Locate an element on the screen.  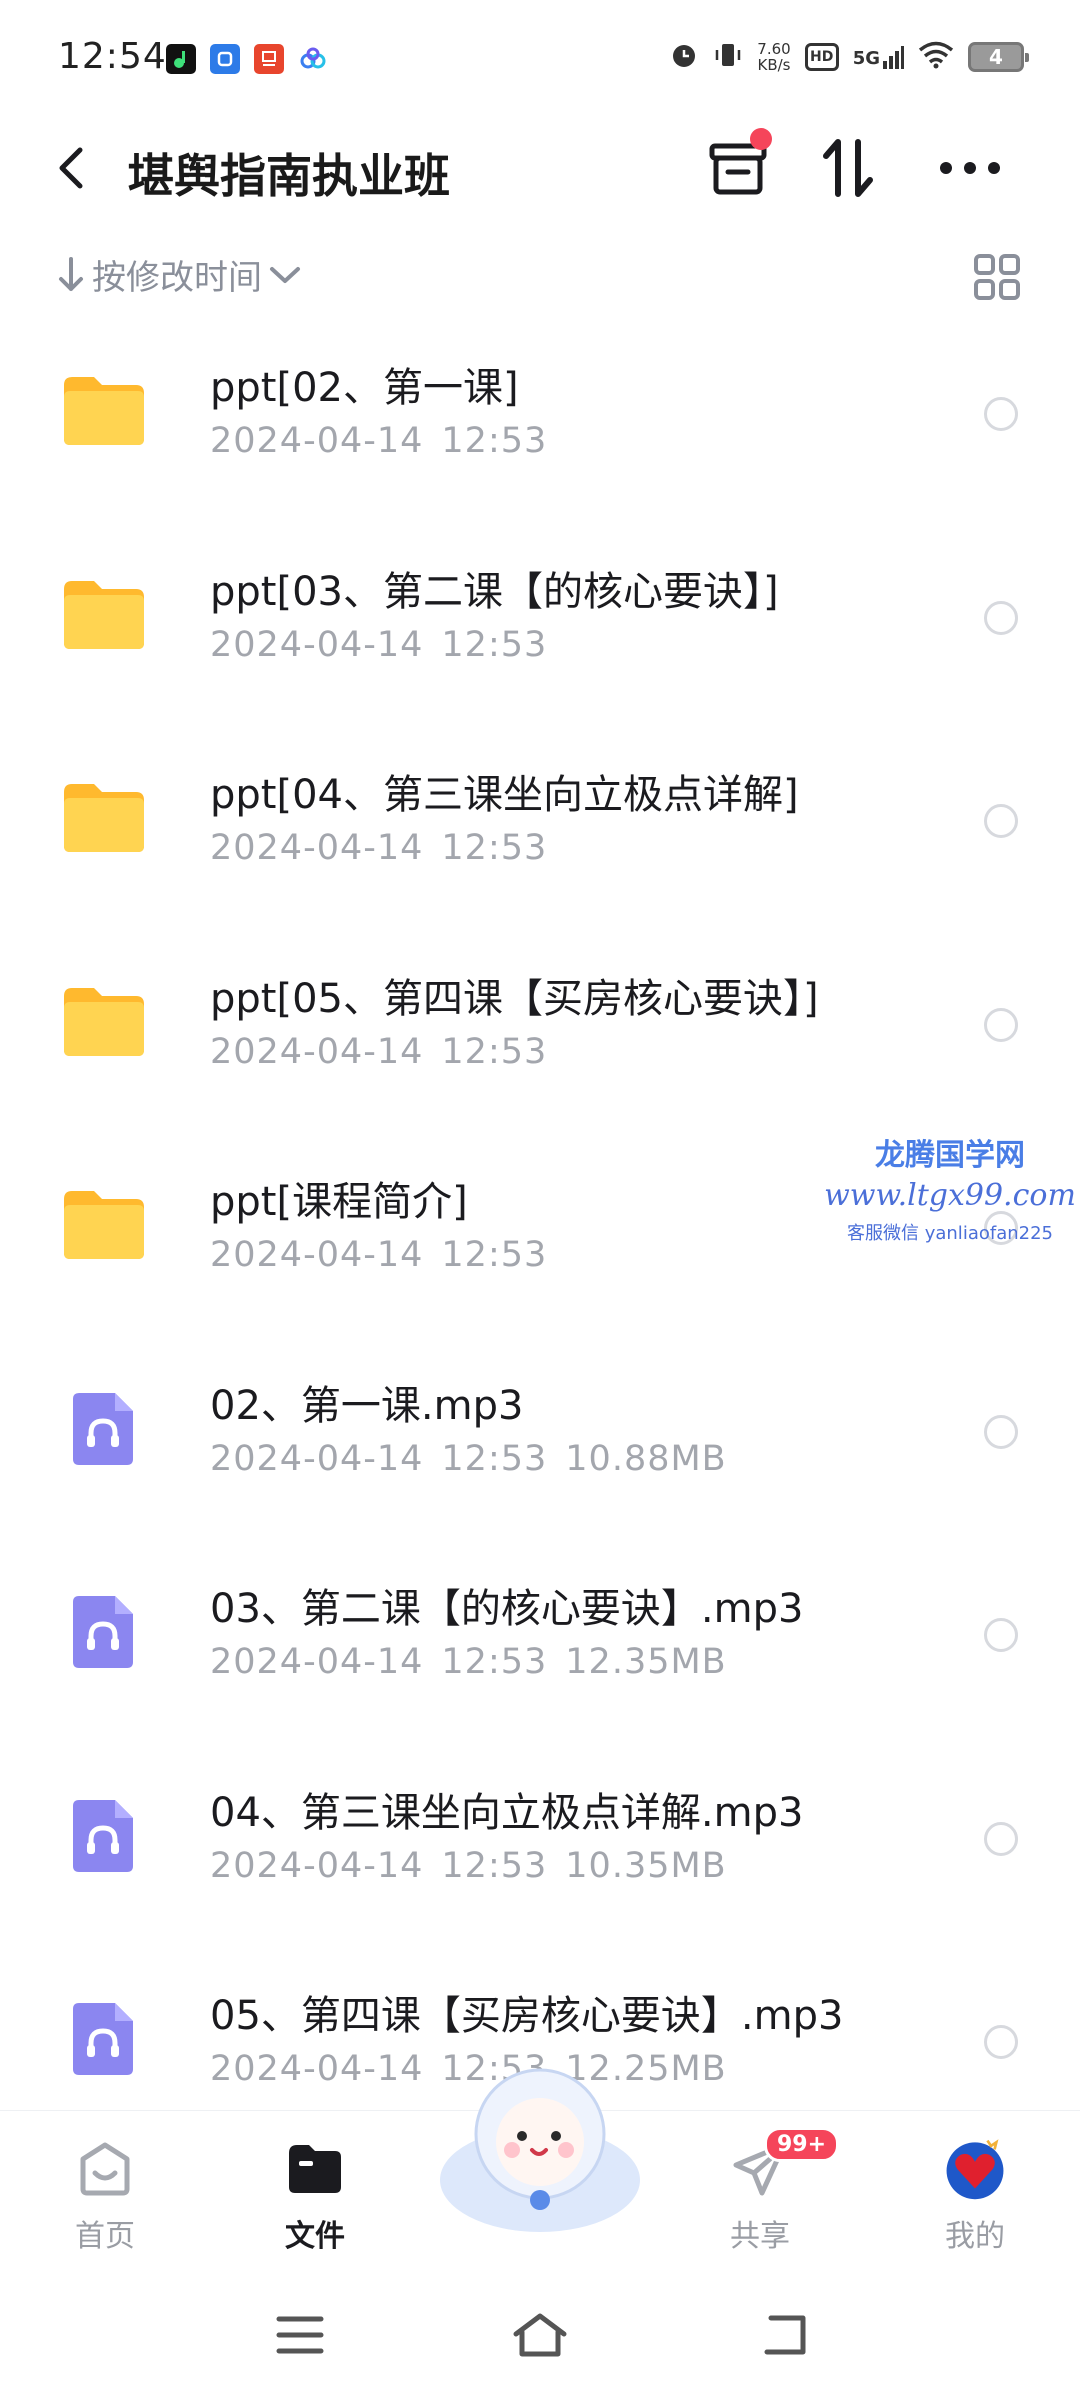
avatar is located at coordinates (975, 2169).